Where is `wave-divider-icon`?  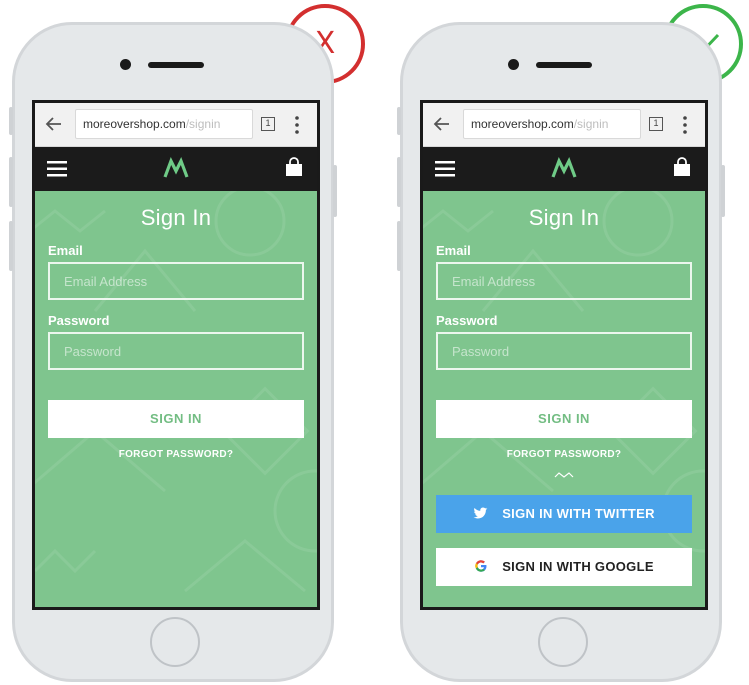 wave-divider-icon is located at coordinates (564, 475).